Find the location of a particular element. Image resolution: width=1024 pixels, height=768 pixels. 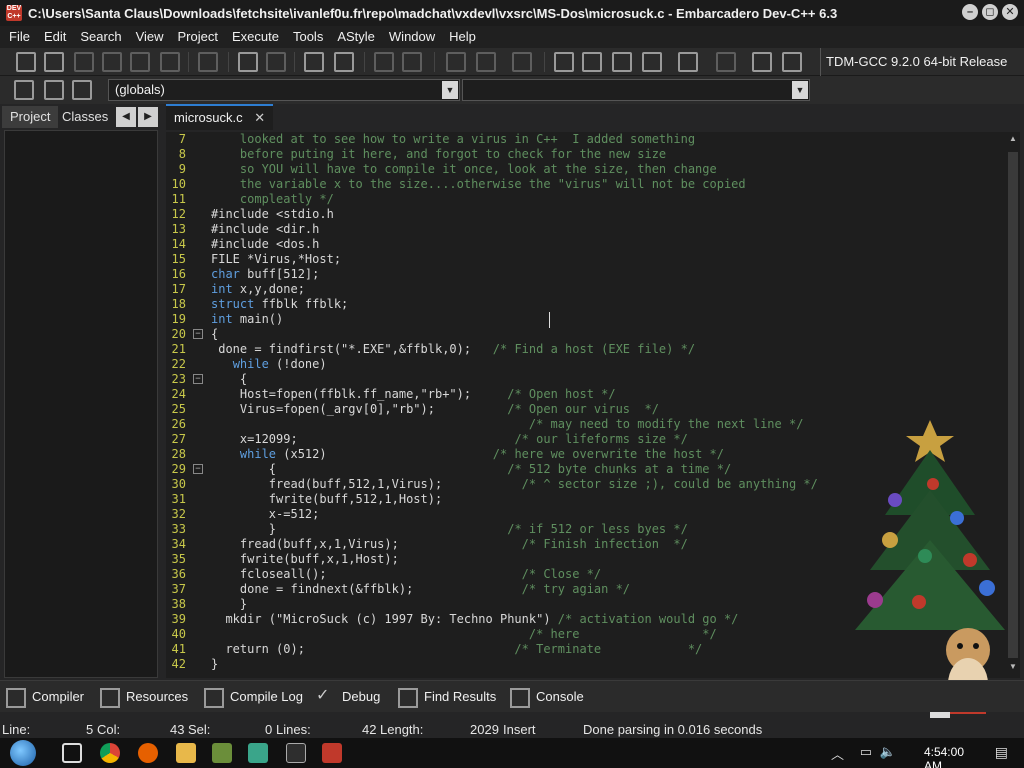

member-select: ▼ is located at coordinates (636, 90).